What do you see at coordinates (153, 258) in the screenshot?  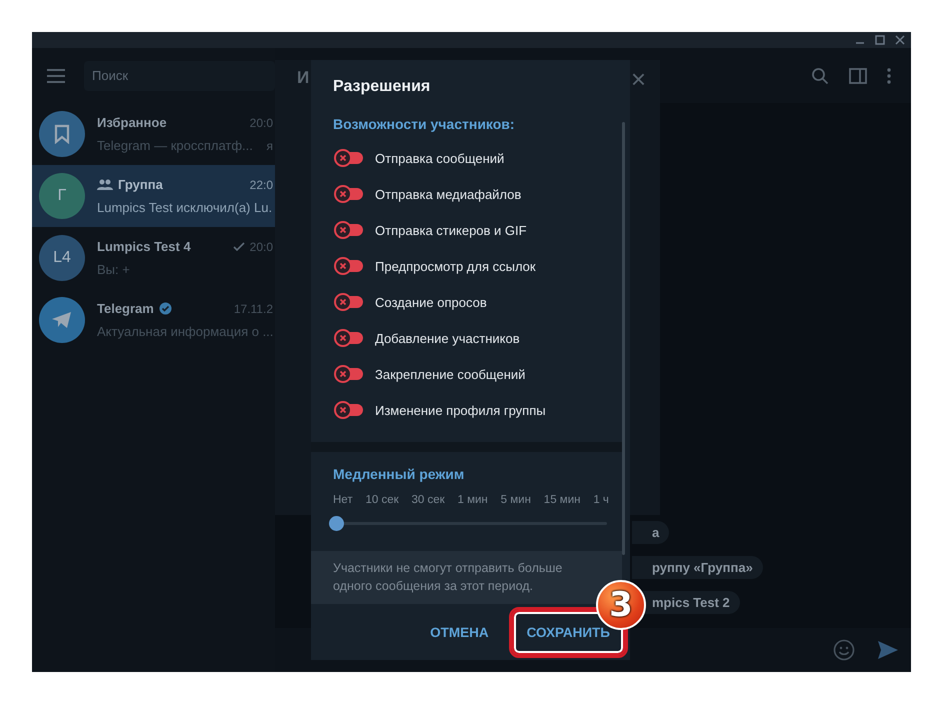 I see `chat-item: L4 Lumpics Test 4 20:0 Вы: +` at bounding box center [153, 258].